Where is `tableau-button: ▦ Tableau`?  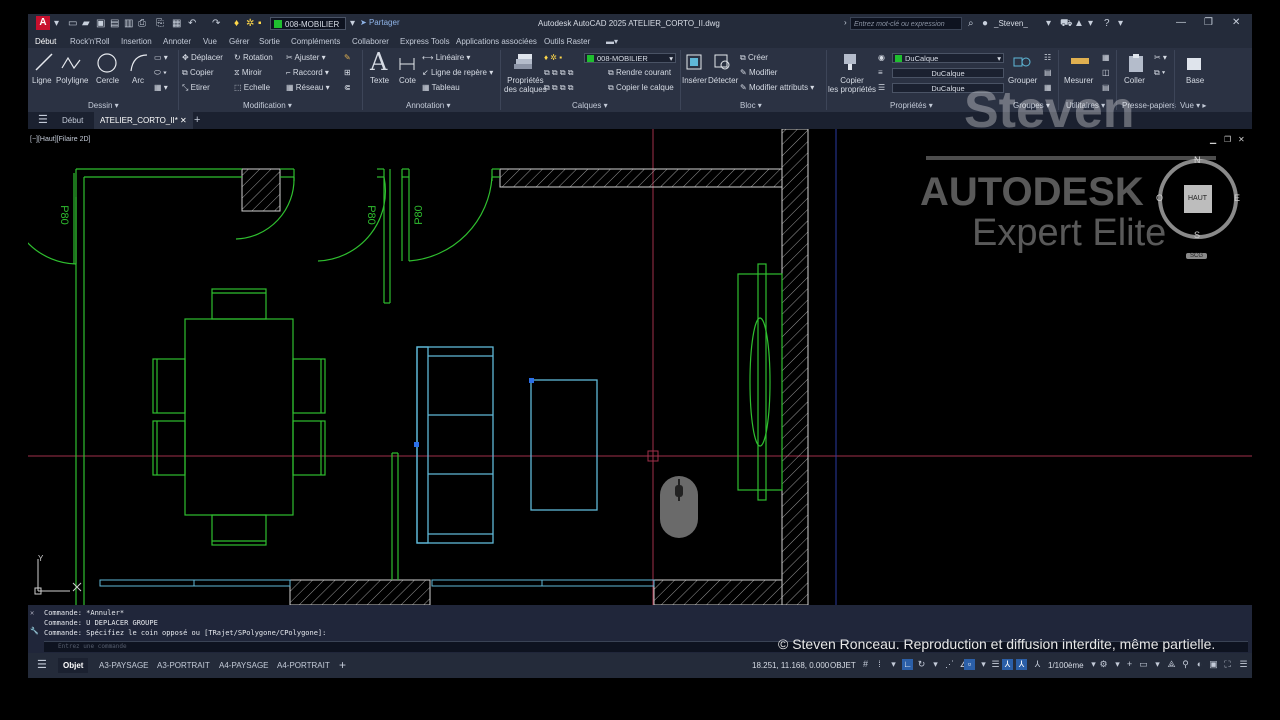
tableau-button: ▦ Tableau is located at coordinates (441, 87).